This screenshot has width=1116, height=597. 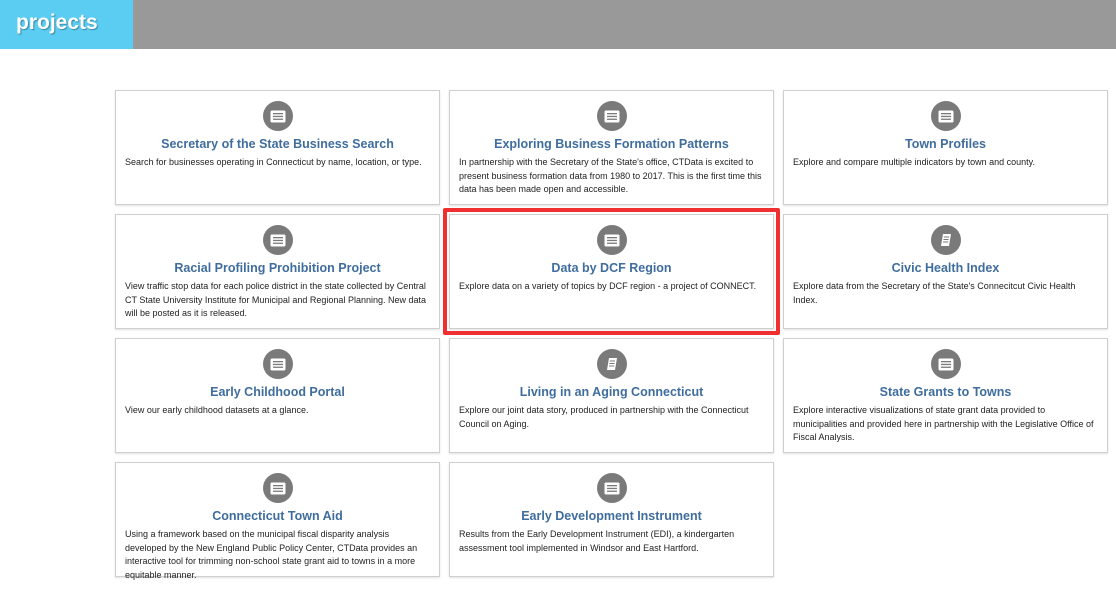 I want to click on project-title: State Grants to Towns, so click(x=945, y=392).